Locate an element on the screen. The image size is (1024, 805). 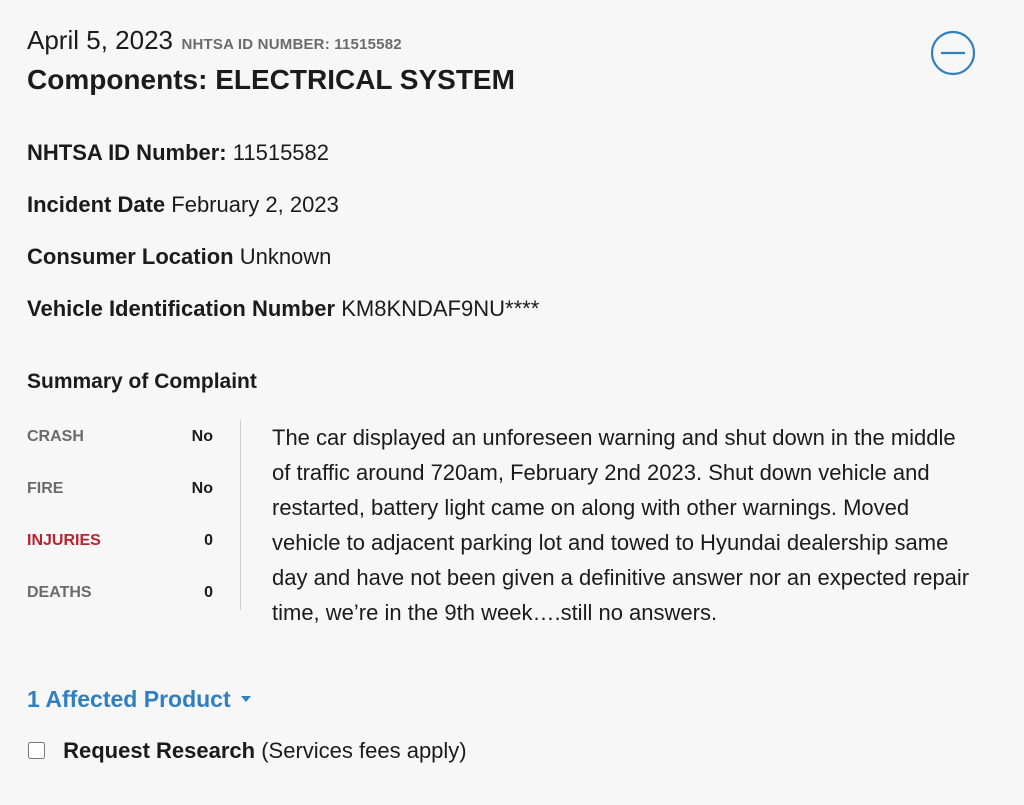
incident-date-label: Incident Date is located at coordinates (96, 204).